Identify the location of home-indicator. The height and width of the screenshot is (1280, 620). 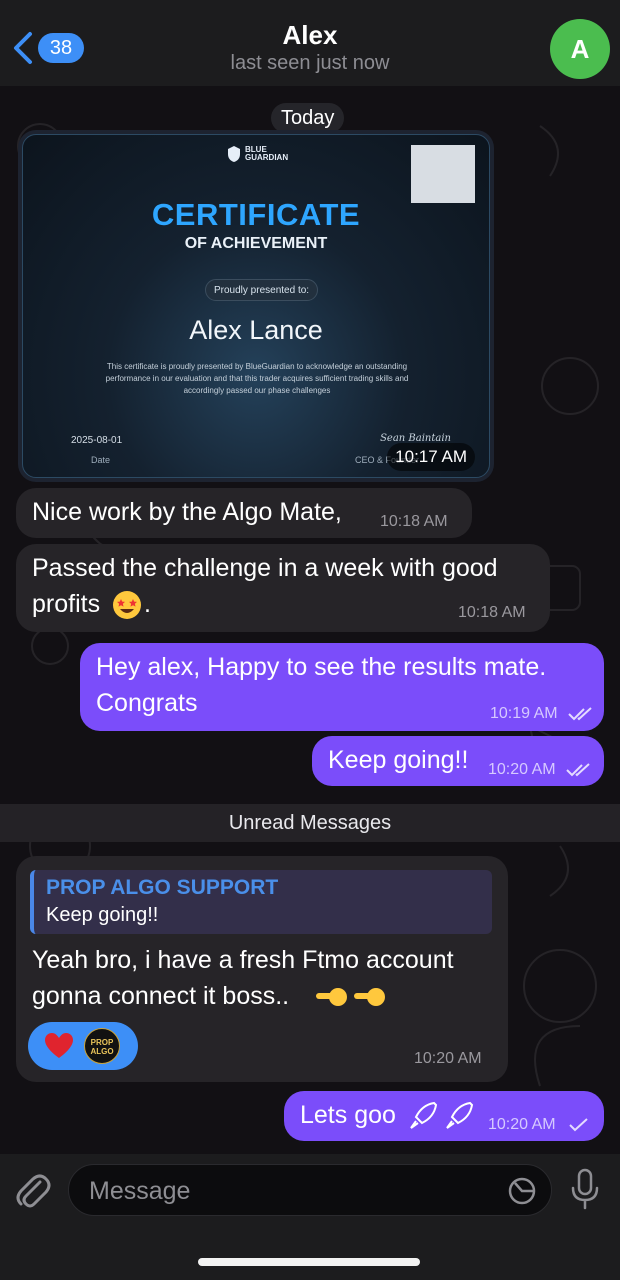
(309, 1262).